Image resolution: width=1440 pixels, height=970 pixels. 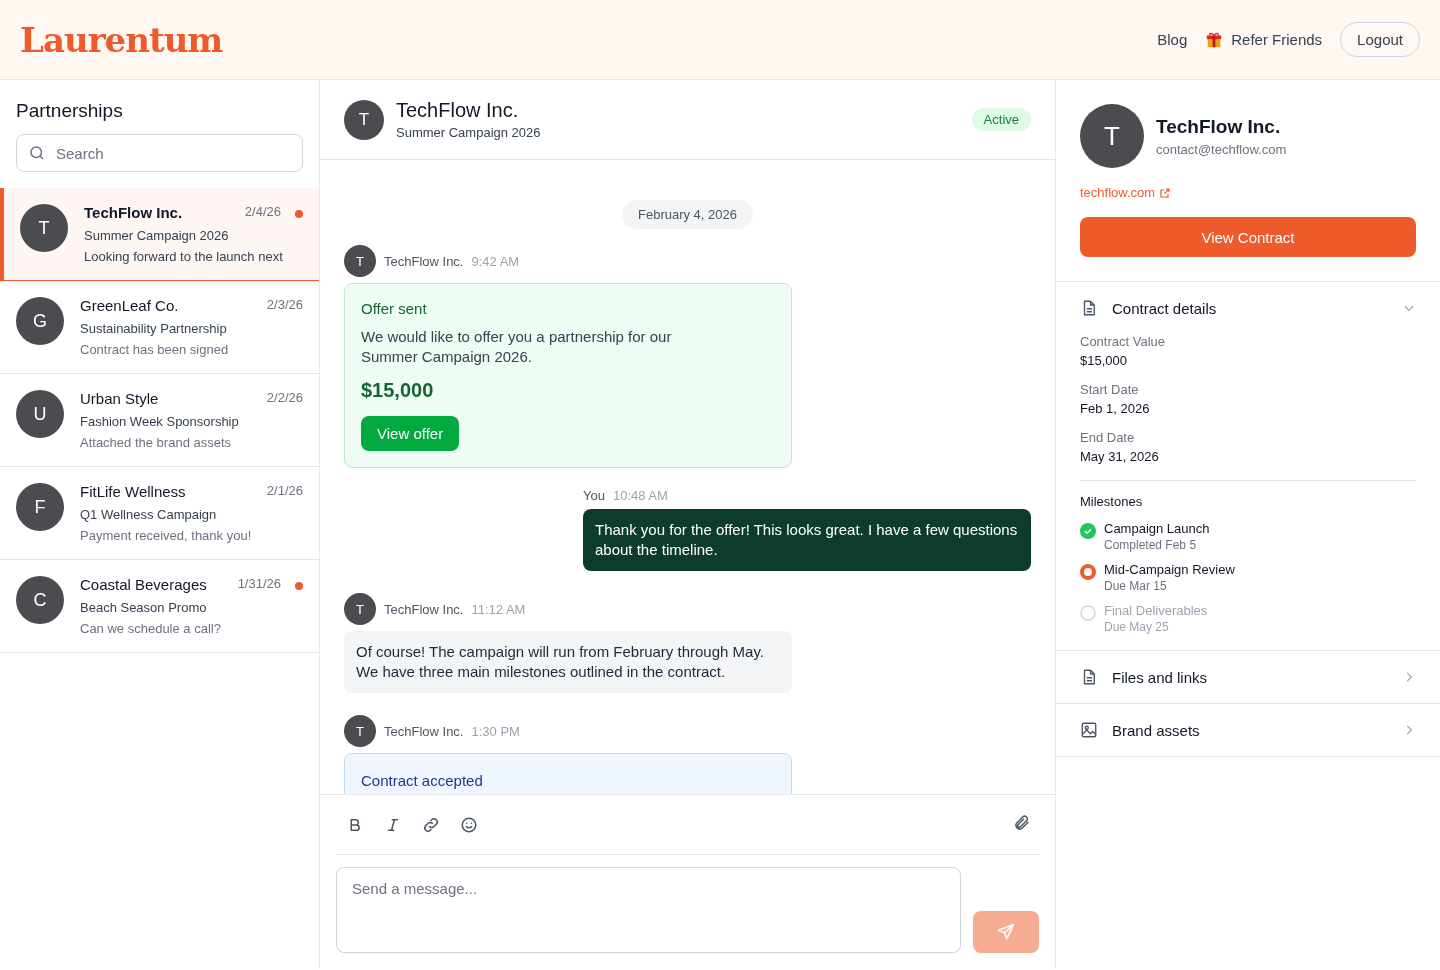 I want to click on message-time: 11:12 AM, so click(x=498, y=609).